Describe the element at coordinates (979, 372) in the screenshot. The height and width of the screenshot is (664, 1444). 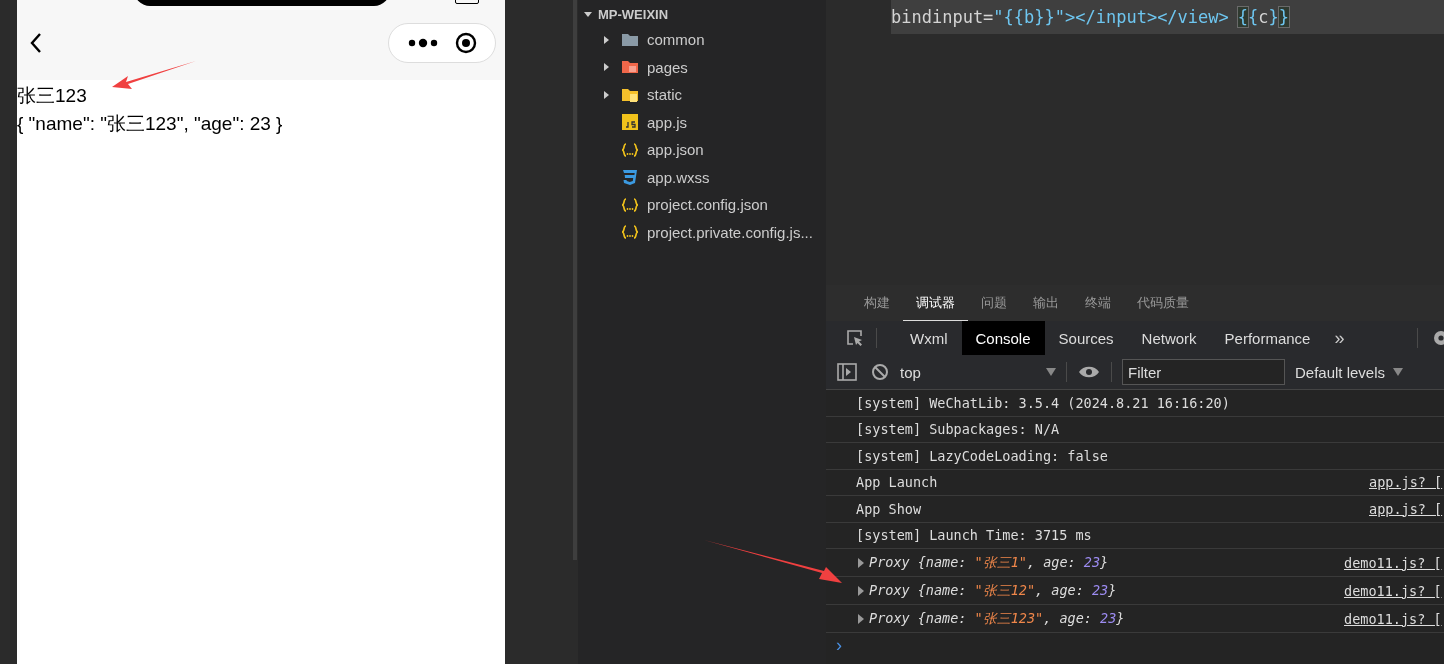
I see `context-select: top` at that location.